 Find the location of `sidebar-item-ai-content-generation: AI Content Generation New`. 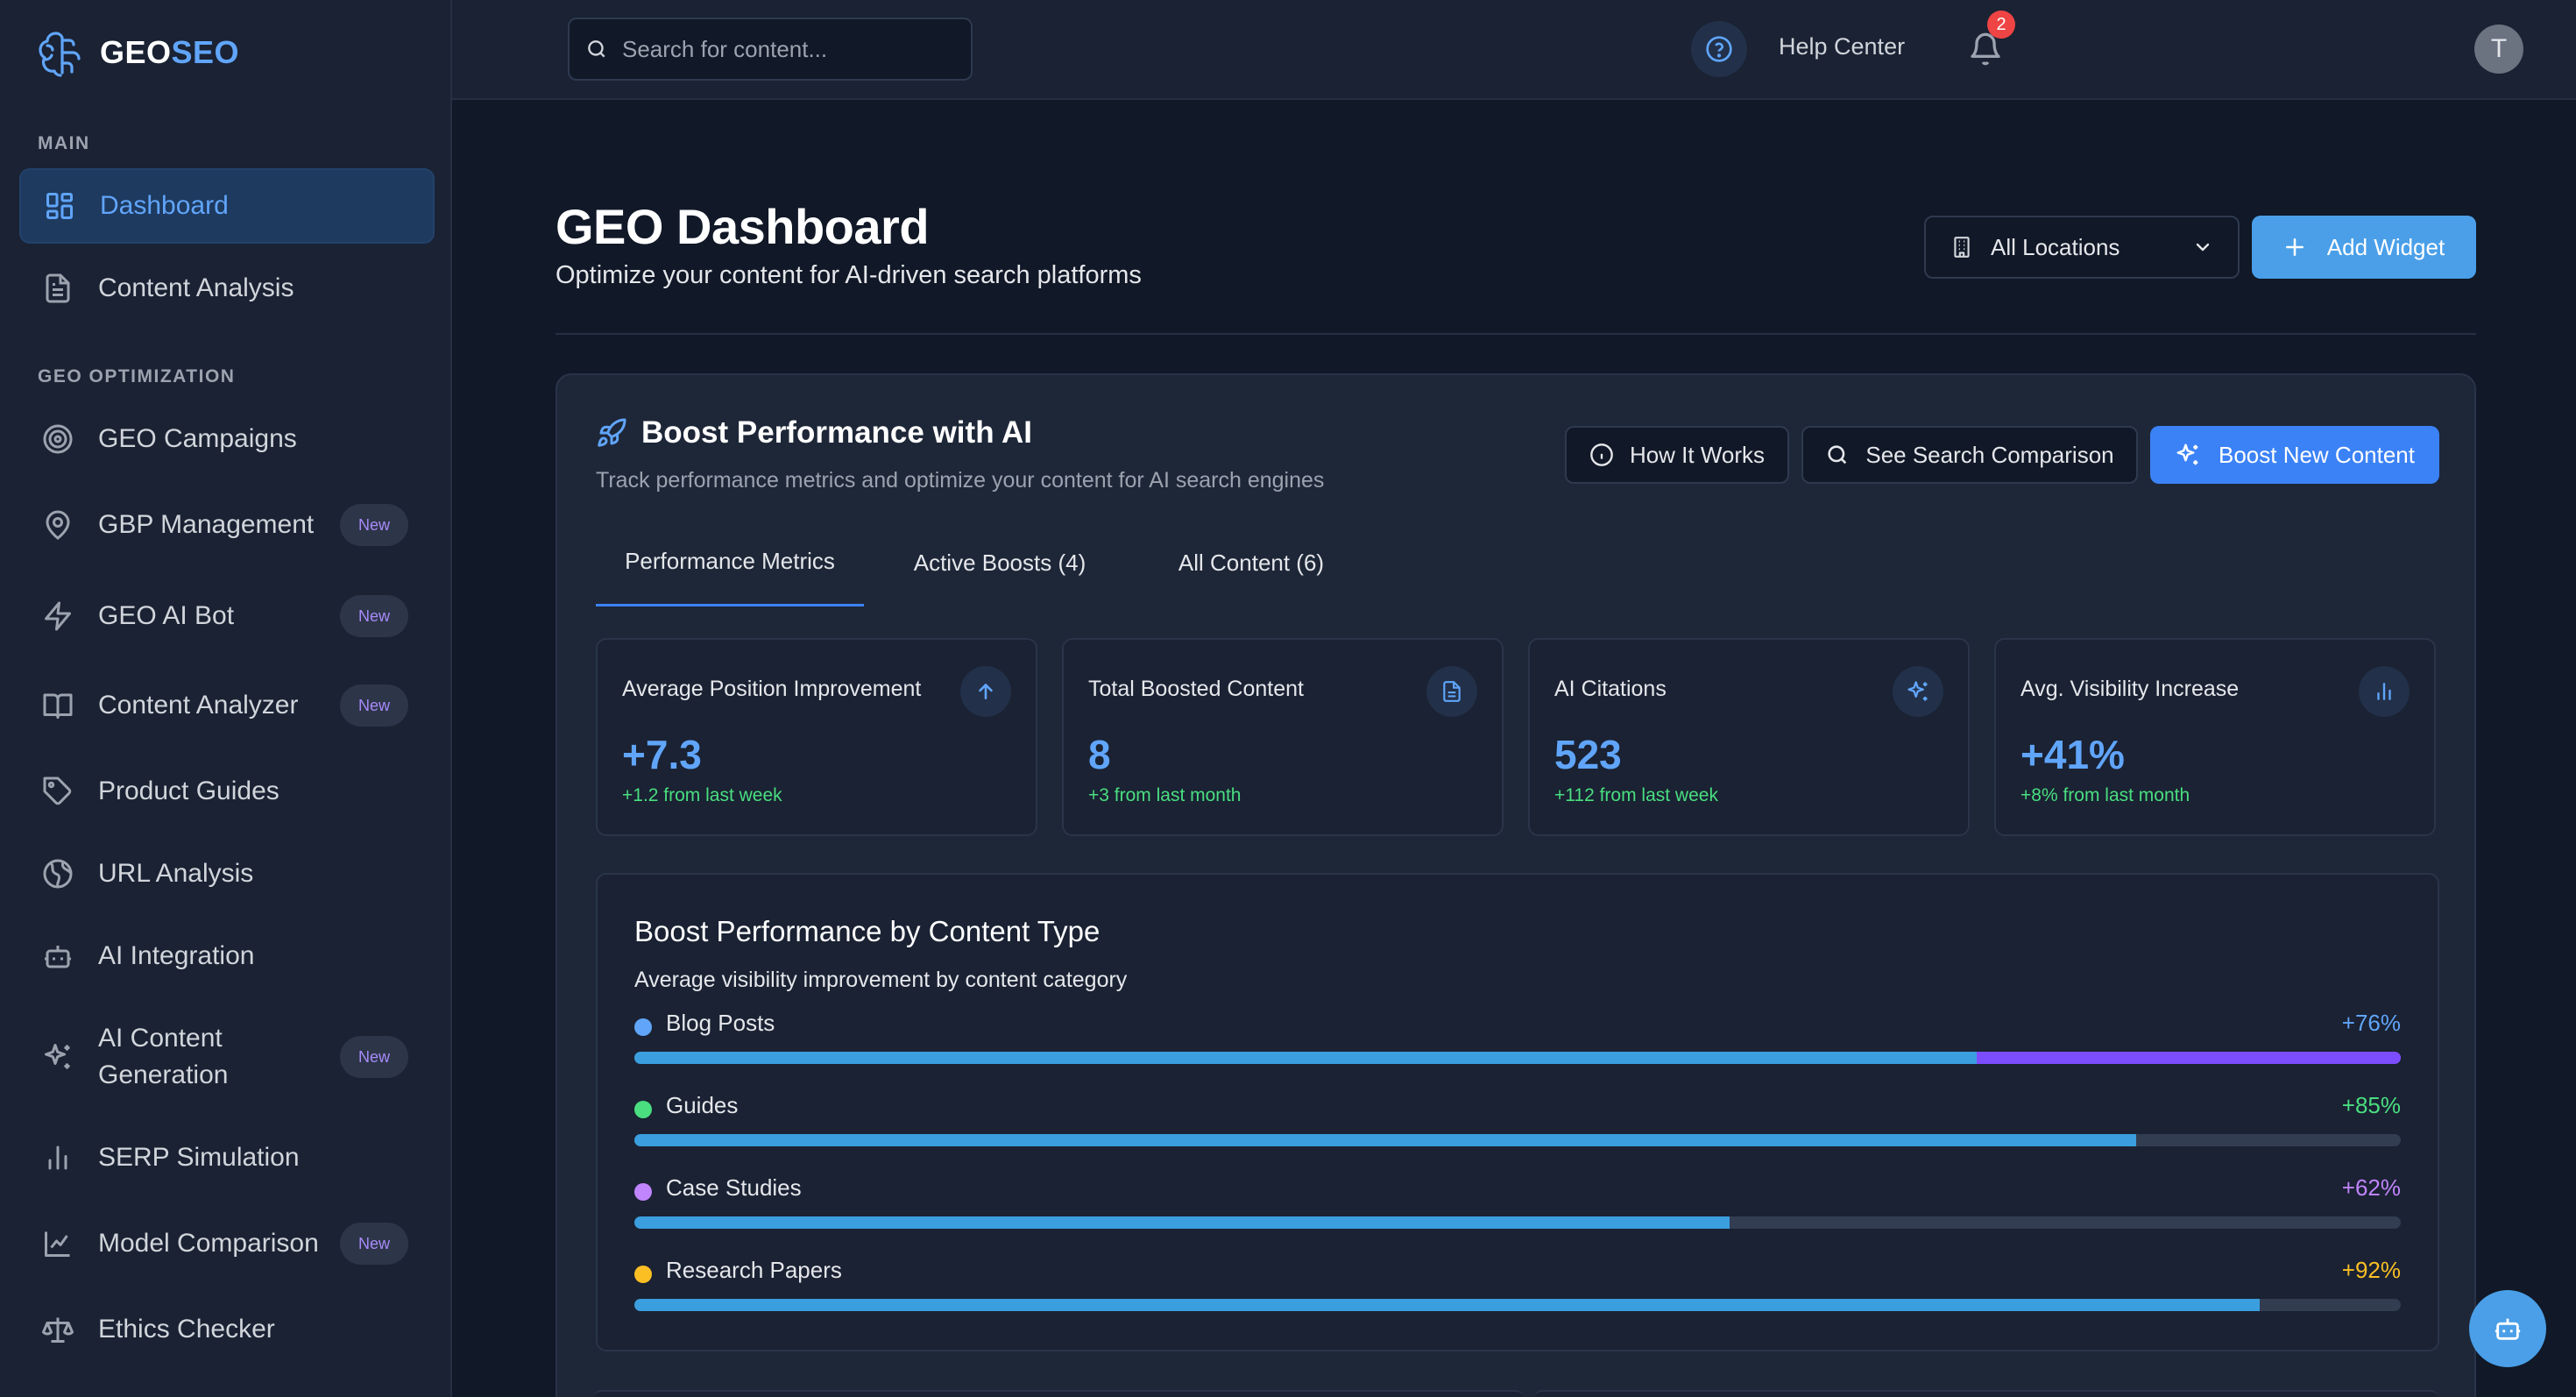

sidebar-item-ai-content-generation: AI Content Generation New is located at coordinates (227, 1057).